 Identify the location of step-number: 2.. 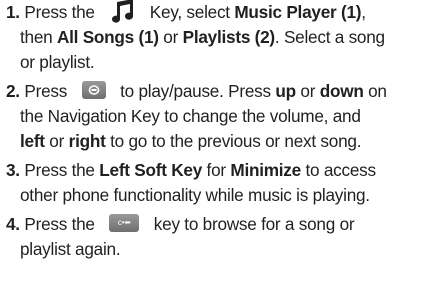
(13, 91).